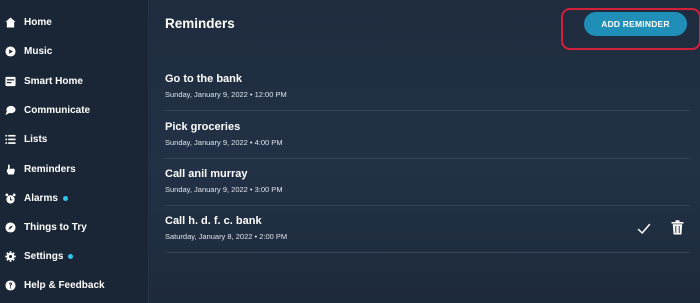 The width and height of the screenshot is (700, 303). I want to click on sidebar-item-help-feedback: Help & Feedback, so click(74, 285).